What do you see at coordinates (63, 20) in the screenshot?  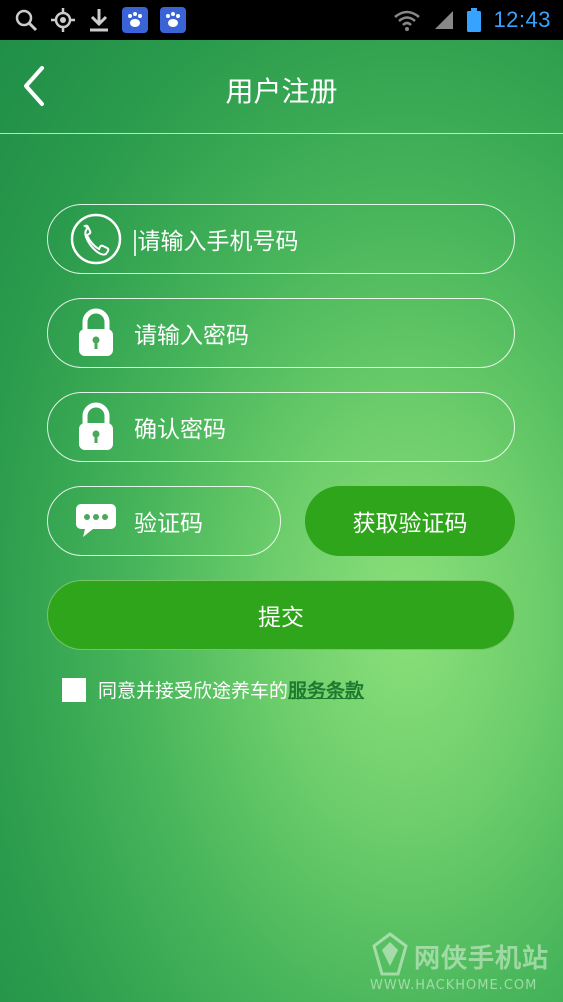 I see `gps-icon` at bounding box center [63, 20].